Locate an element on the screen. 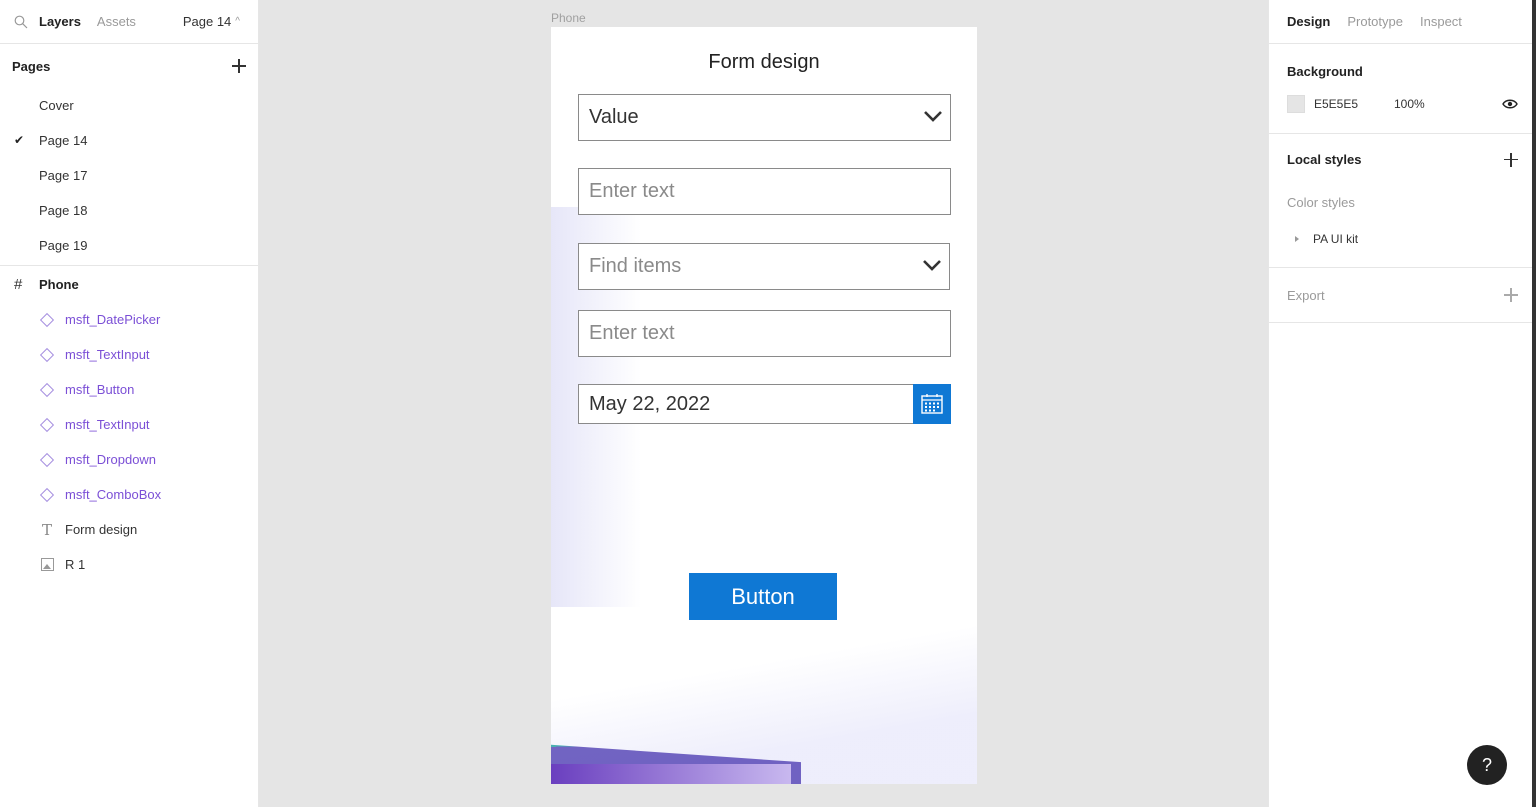 The width and height of the screenshot is (1536, 807). dropdown-value: Value is located at coordinates (614, 117).